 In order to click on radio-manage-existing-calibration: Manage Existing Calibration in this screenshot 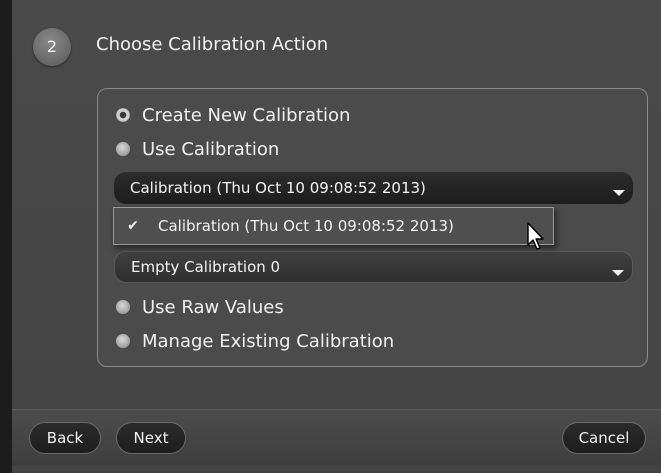, I will do `click(255, 341)`.